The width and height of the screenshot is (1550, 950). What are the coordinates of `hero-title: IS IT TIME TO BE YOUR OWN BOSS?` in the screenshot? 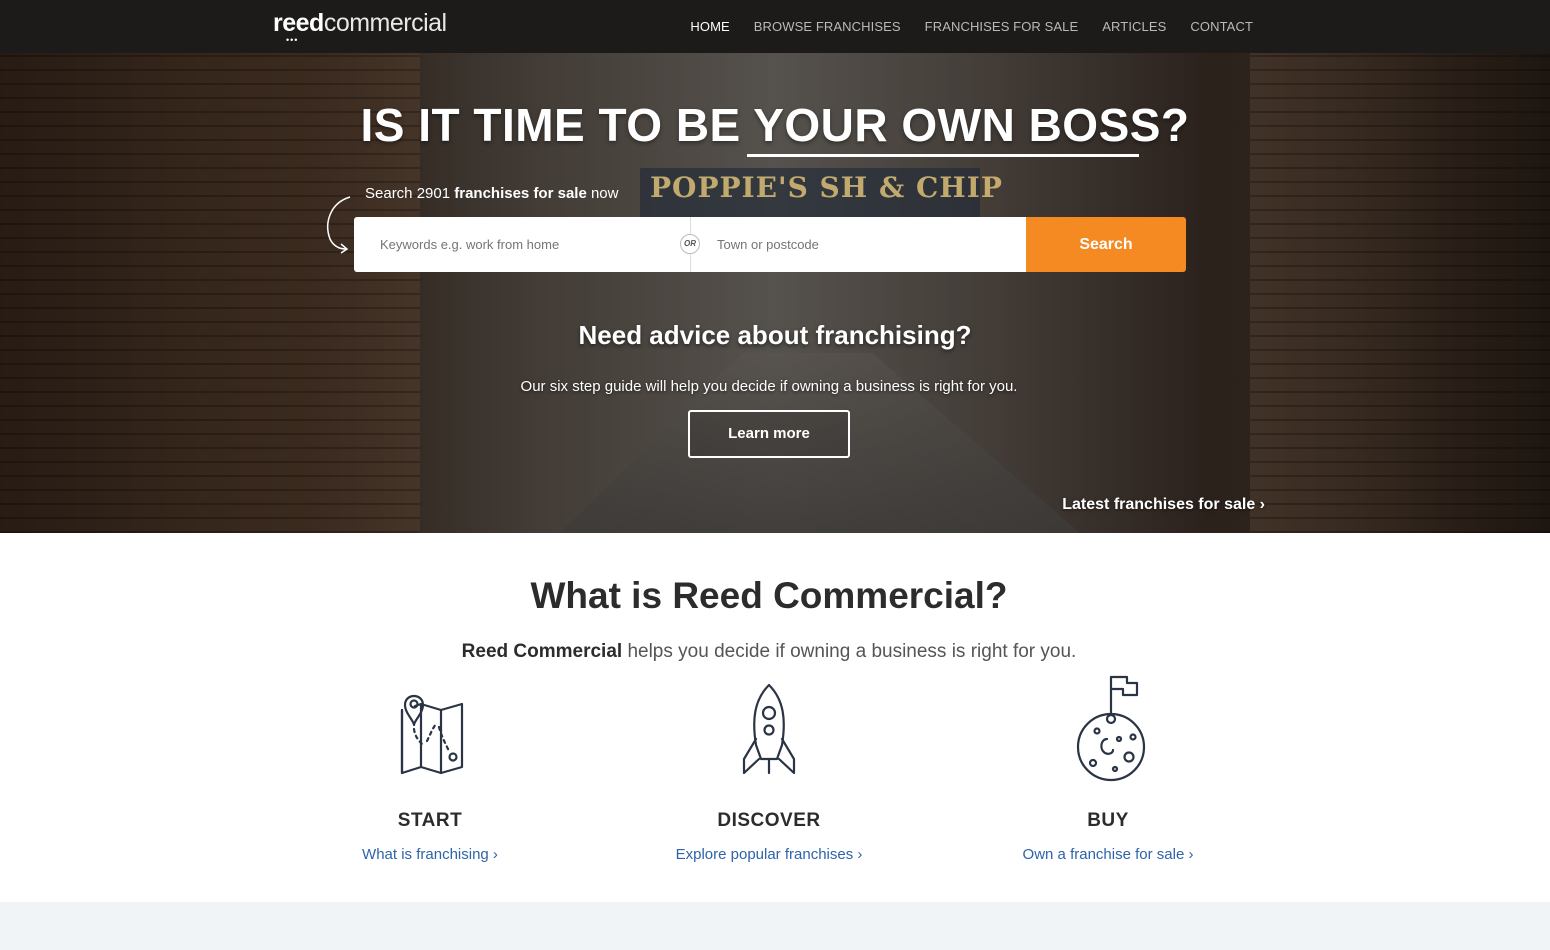 It's located at (775, 125).